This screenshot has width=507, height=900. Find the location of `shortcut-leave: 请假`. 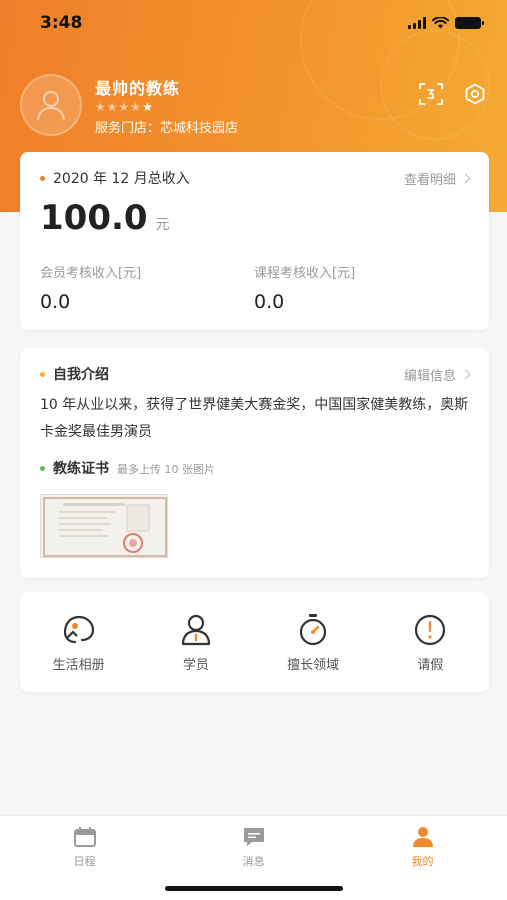

shortcut-leave: 请假 is located at coordinates (430, 641).